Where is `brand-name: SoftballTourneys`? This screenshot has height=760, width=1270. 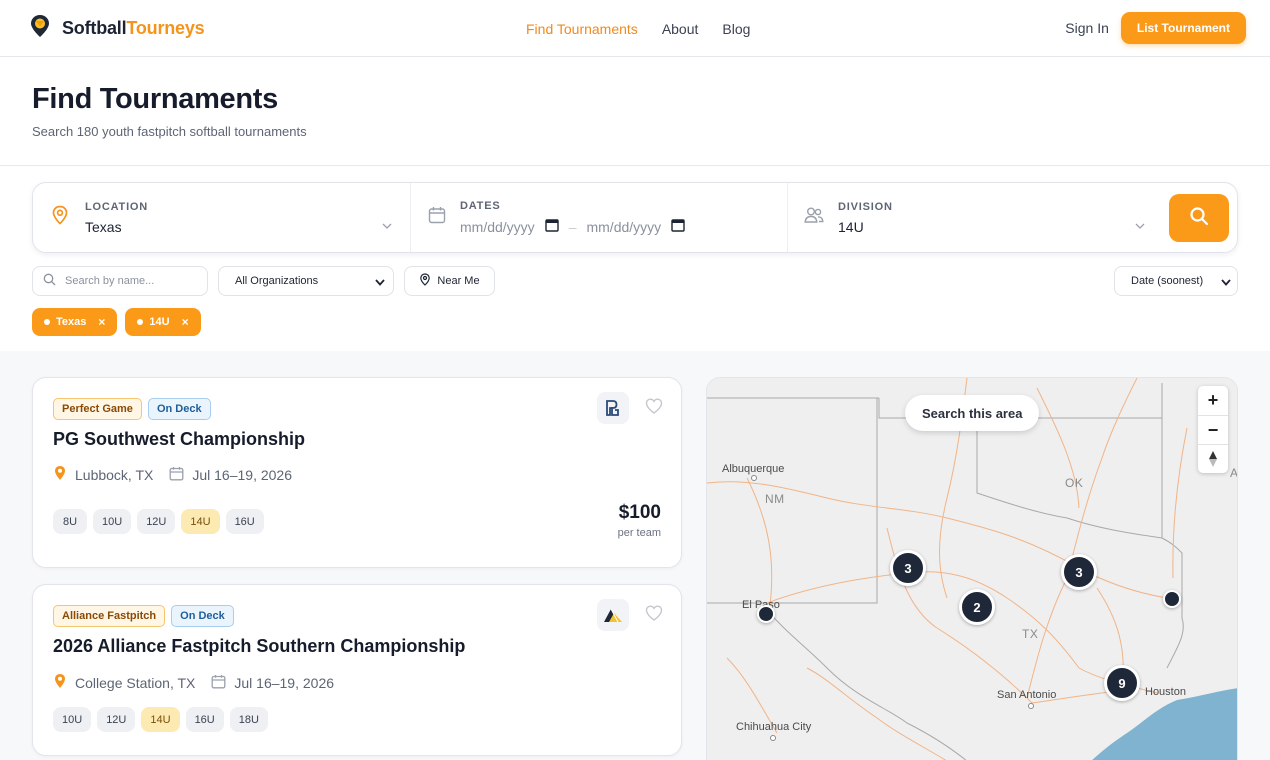
brand-name: SoftballTourneys is located at coordinates (133, 28).